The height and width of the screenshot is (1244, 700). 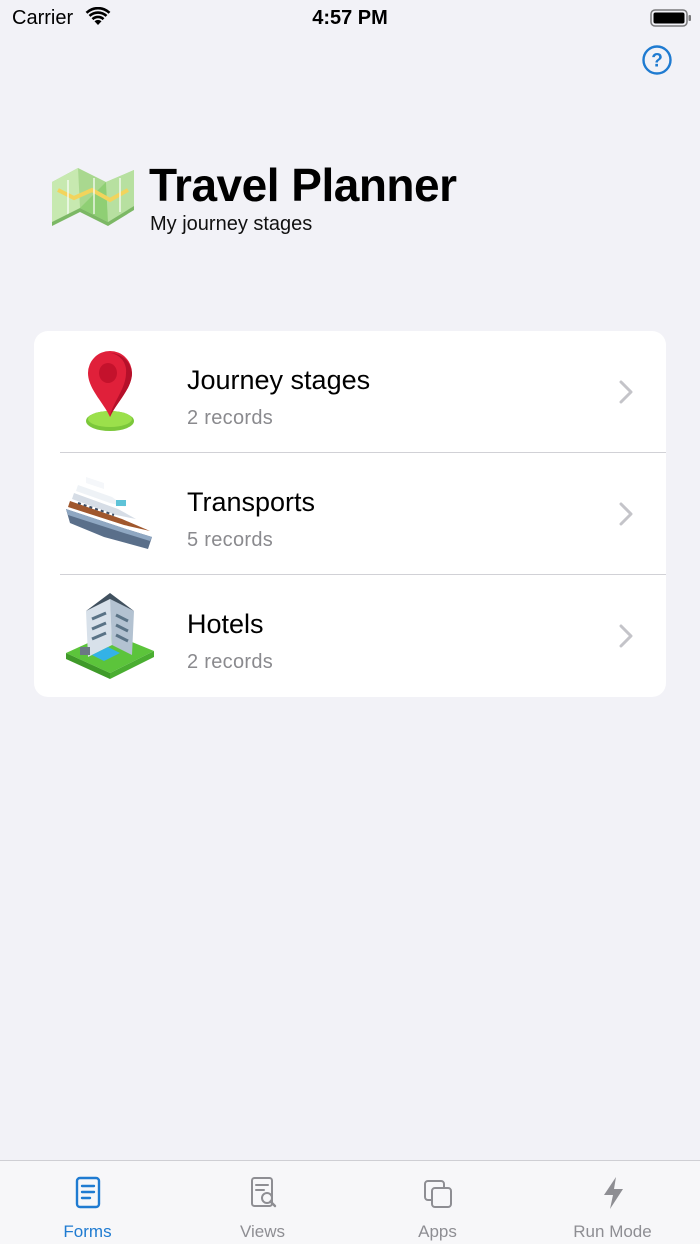 What do you see at coordinates (110, 391) in the screenshot?
I see `location-pin-icon` at bounding box center [110, 391].